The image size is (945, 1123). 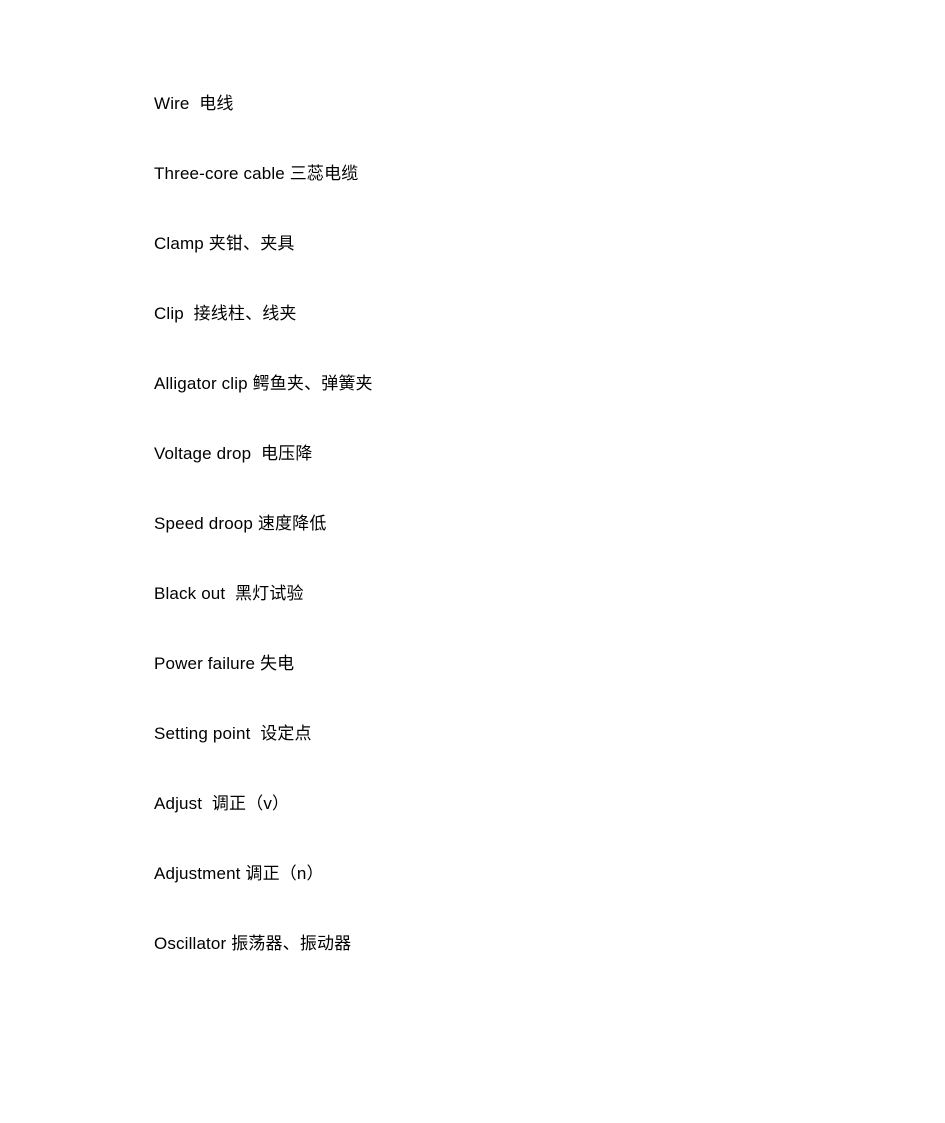 I want to click on glossary-entry: Voltage drop 电压降, so click(x=233, y=453).